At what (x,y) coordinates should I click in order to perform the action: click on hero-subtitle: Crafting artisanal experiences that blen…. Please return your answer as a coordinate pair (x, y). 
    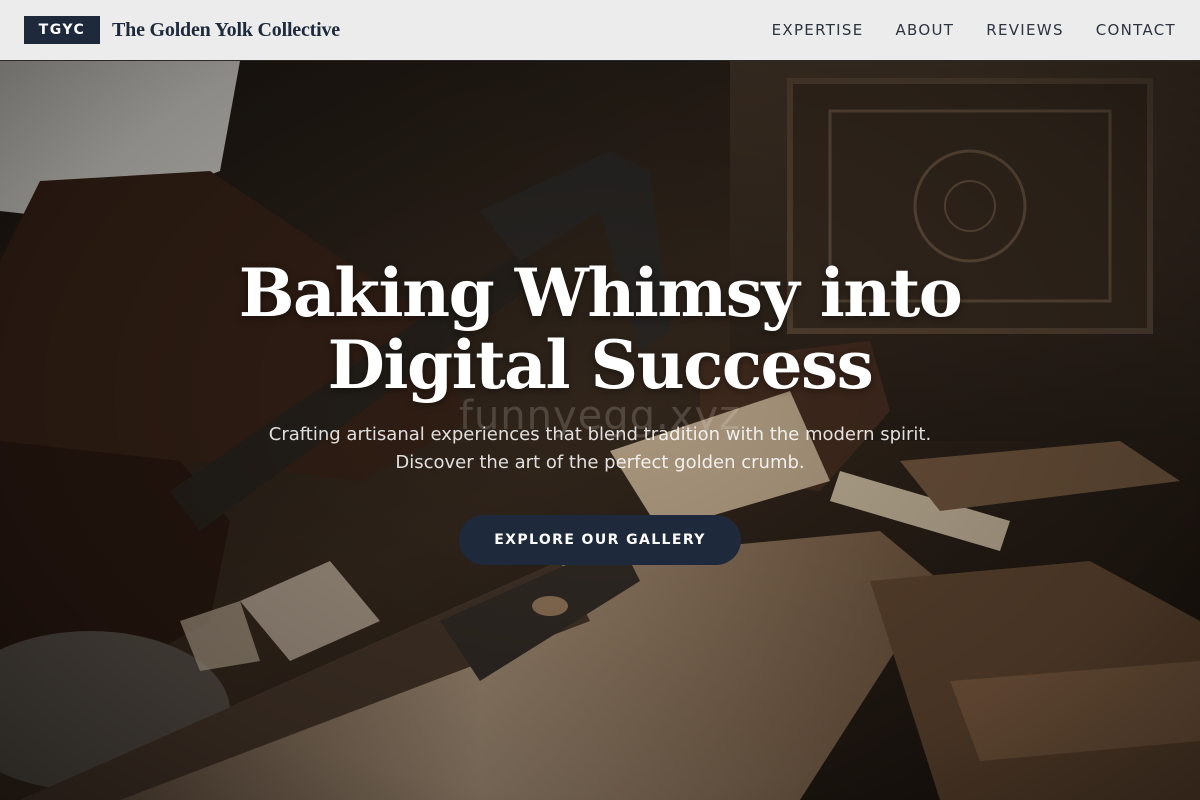
    Looking at the image, I should click on (600, 448).